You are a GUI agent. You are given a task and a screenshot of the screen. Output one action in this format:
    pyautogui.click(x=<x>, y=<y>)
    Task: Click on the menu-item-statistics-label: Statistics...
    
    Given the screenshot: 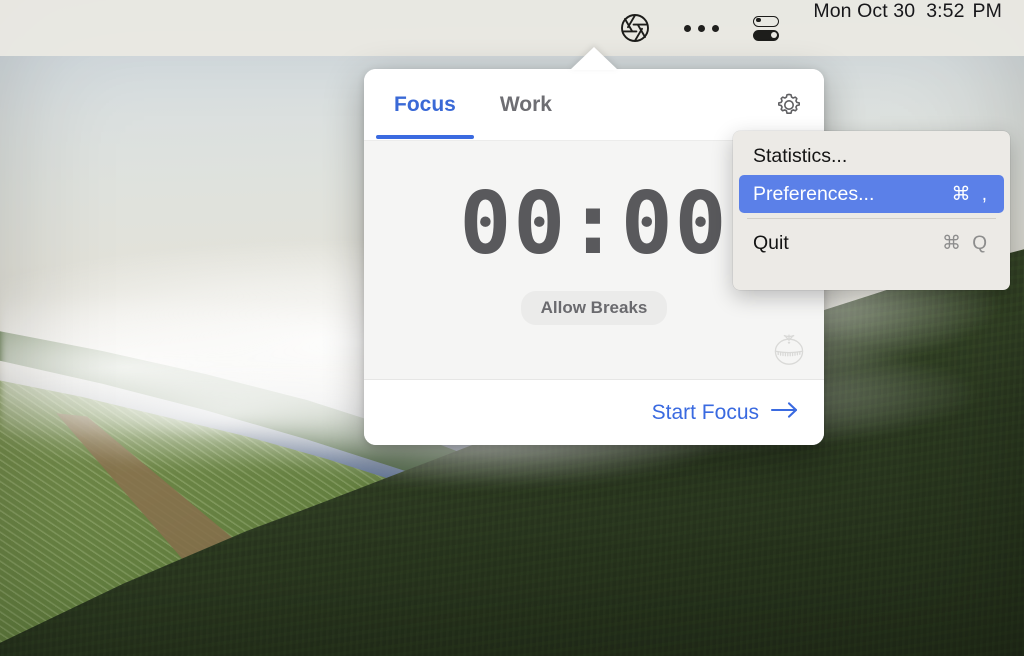 What is the action you would take?
    pyautogui.click(x=800, y=155)
    